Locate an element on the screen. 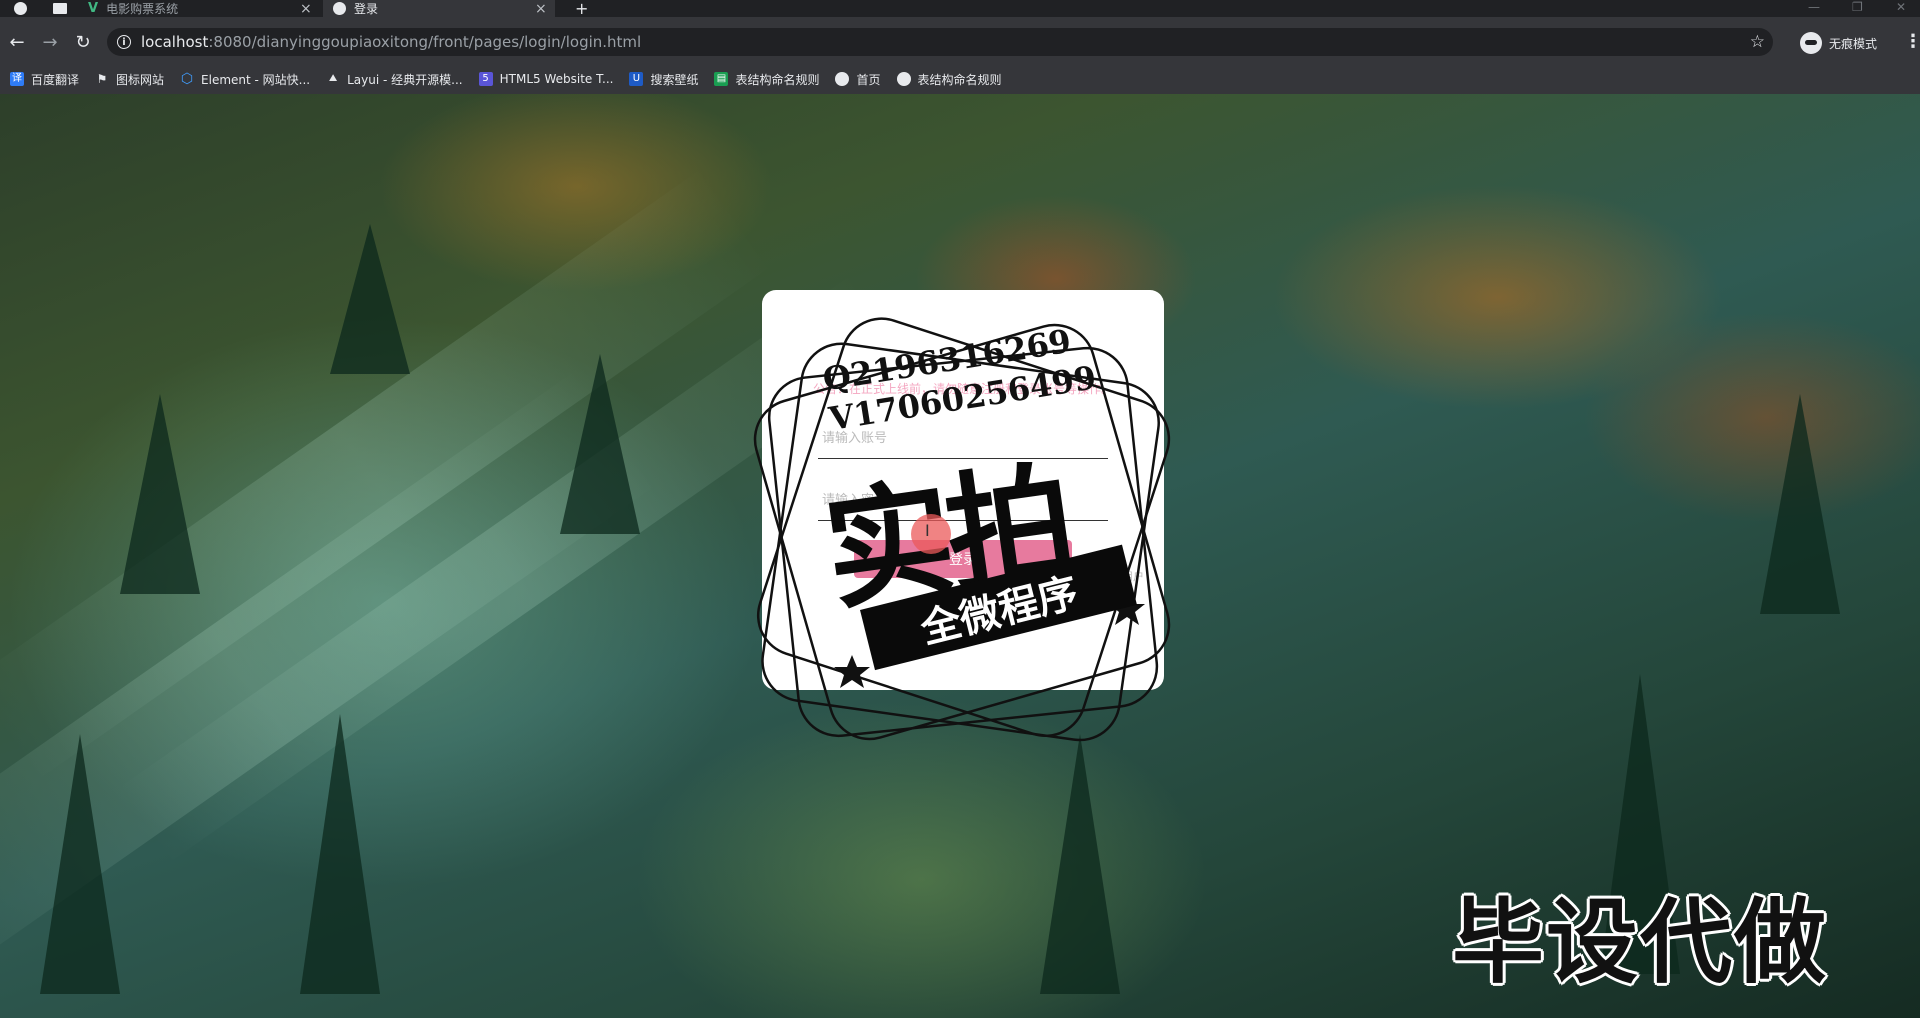  bookmark-label: 百度翻译 is located at coordinates (55, 79).